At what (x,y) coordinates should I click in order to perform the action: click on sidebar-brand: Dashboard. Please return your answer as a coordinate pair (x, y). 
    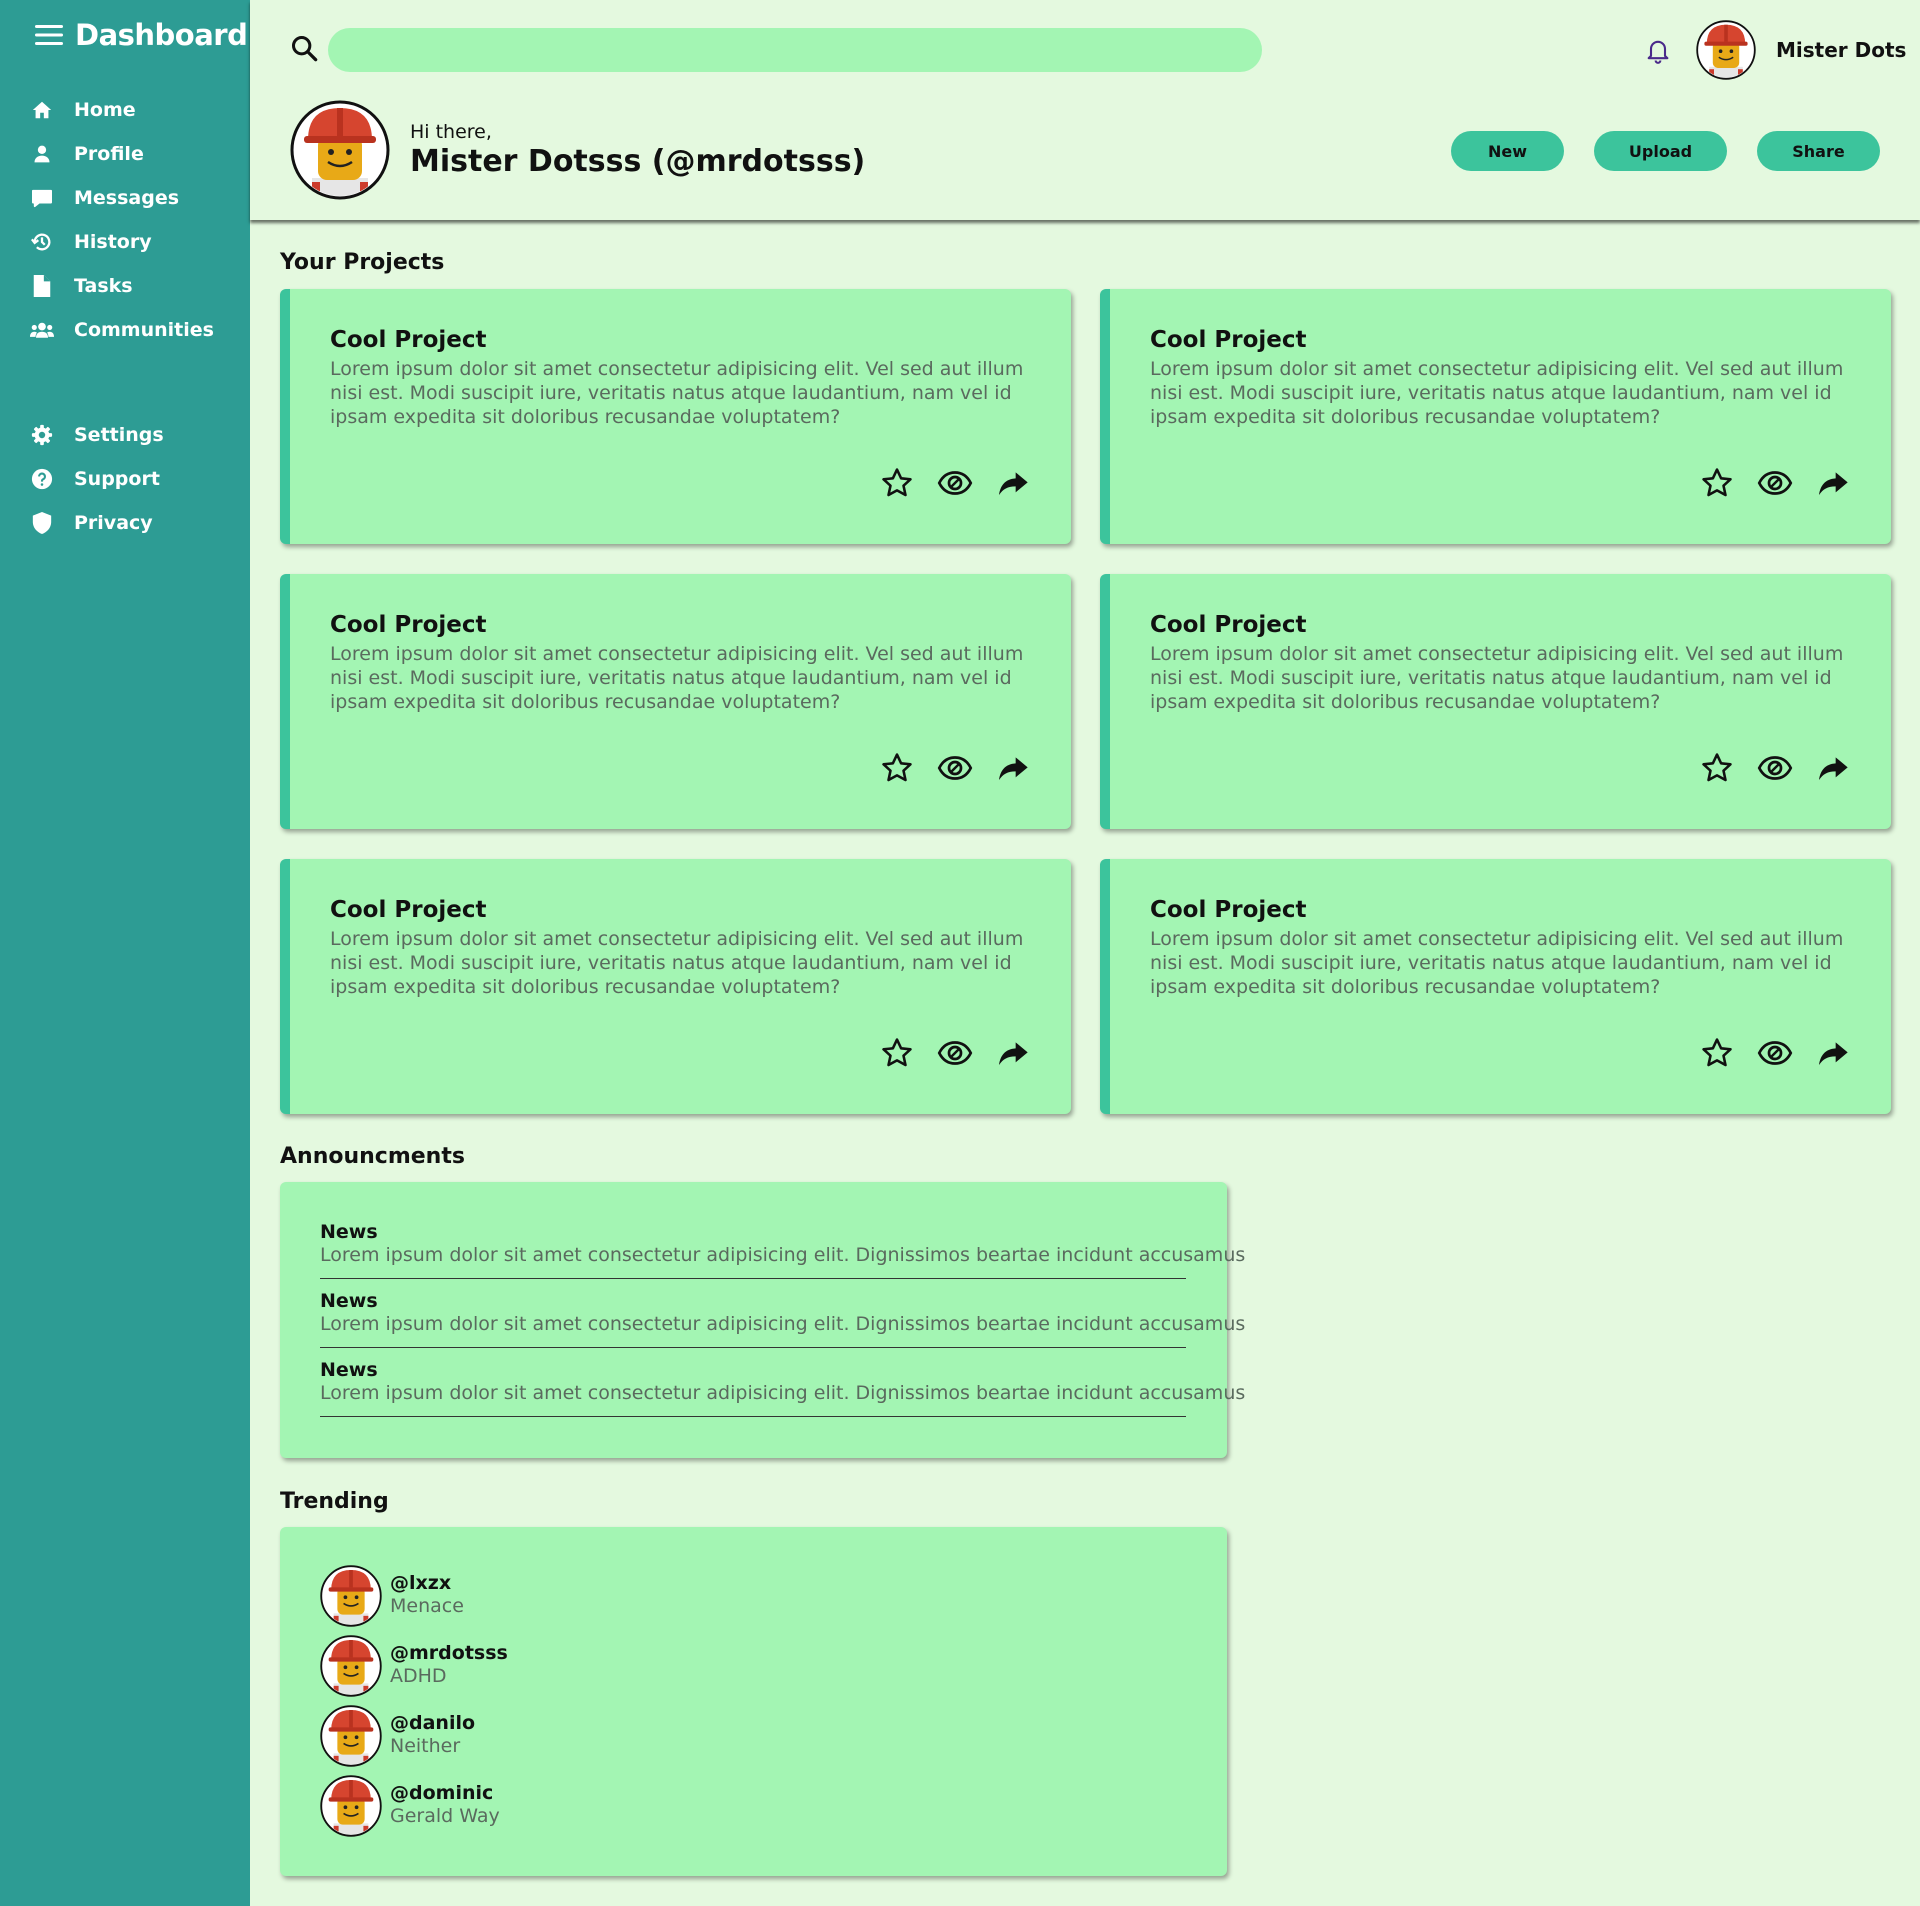
    Looking at the image, I should click on (141, 35).